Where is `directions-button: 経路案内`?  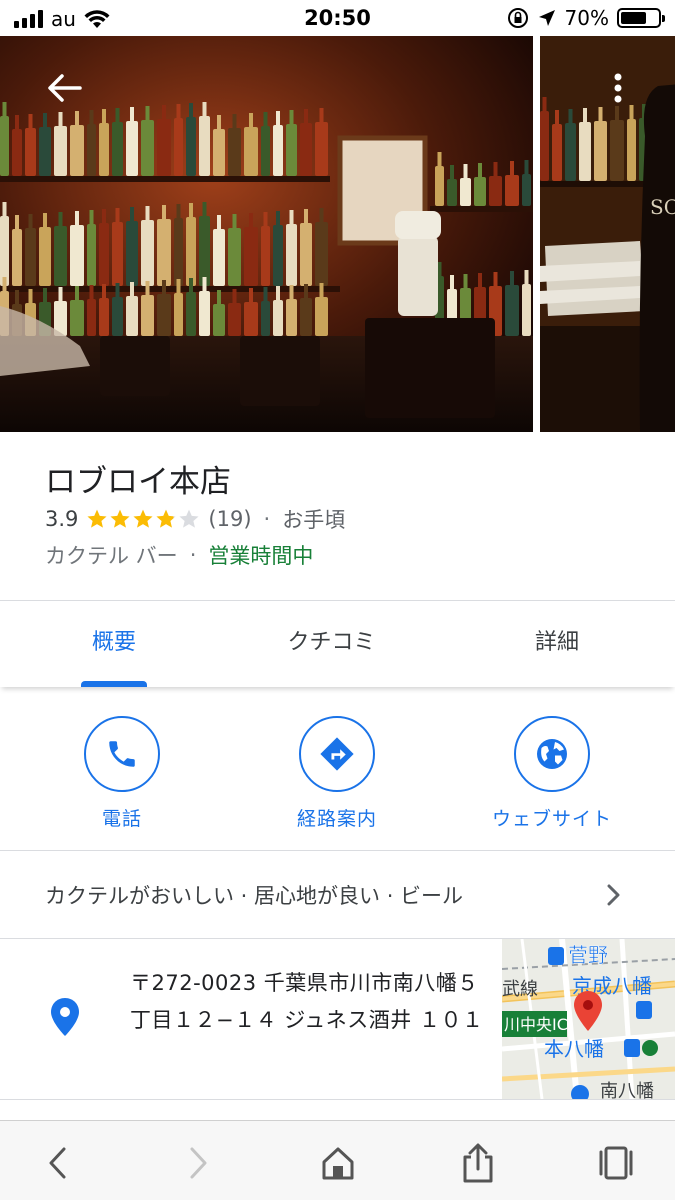
directions-button: 経路案内 is located at coordinates (337, 773).